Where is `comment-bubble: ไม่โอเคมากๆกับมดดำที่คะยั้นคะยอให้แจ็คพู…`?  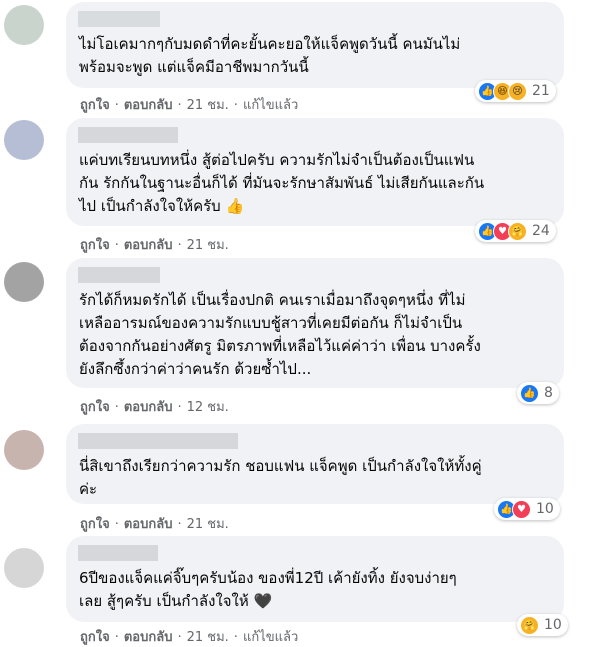
comment-bubble: ไม่โอเคมากๆกับมดดำที่คะยั้นคะยอให้แจ็คพู… is located at coordinates (315, 45).